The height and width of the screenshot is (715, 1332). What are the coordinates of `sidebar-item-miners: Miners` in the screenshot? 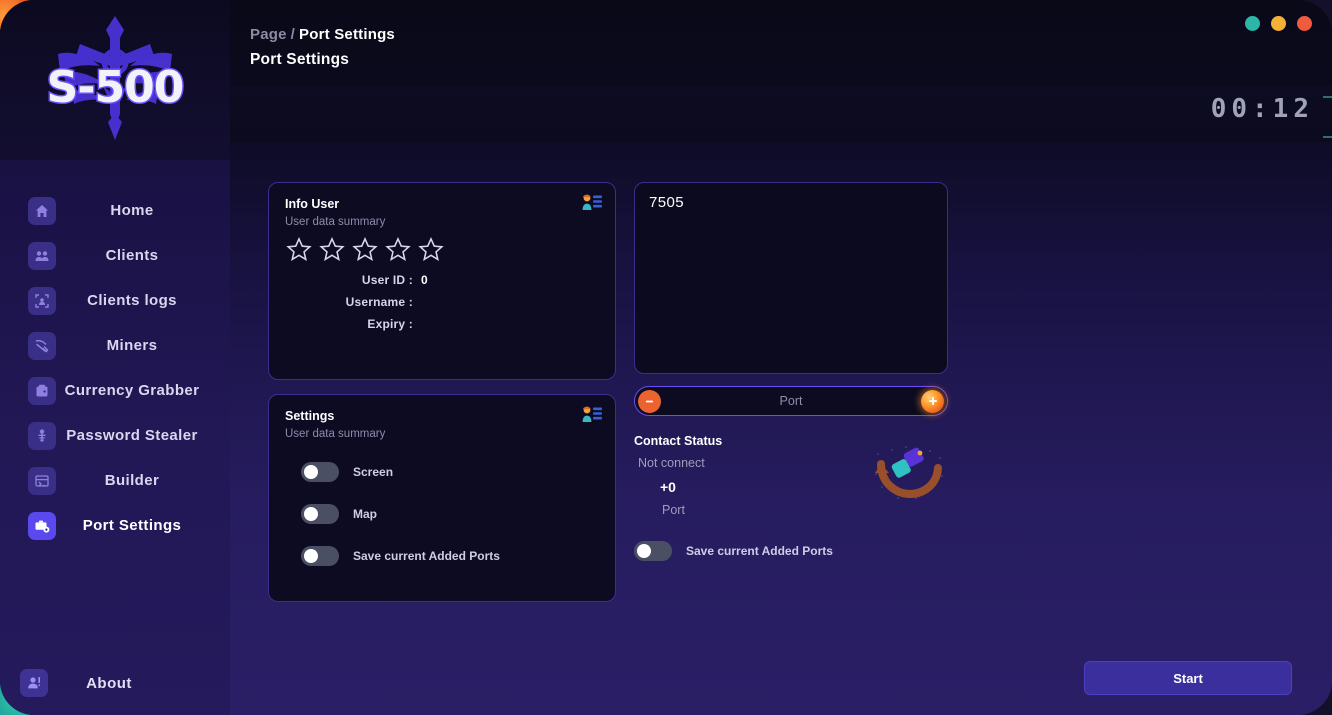 It's located at (115, 345).